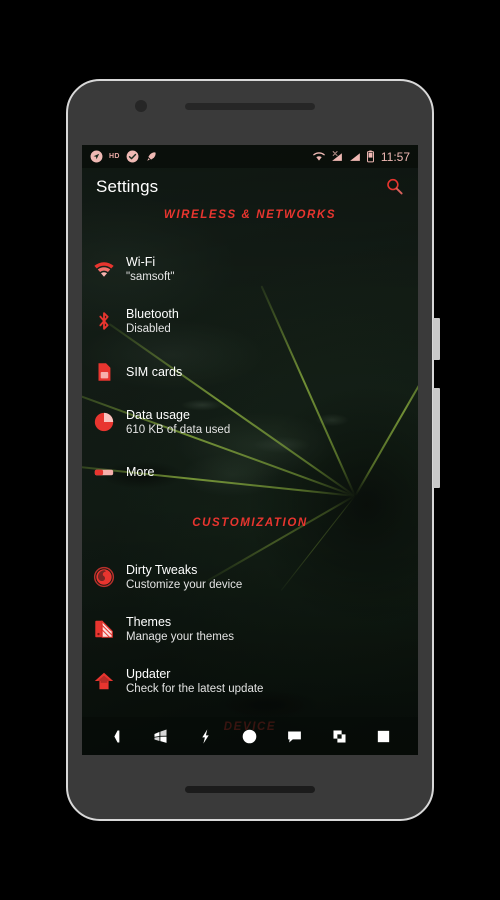 This screenshot has width=500, height=900. Describe the element at coordinates (250, 215) in the screenshot. I see `section-header-wireless: WIRELESS & NETWORKS` at that location.